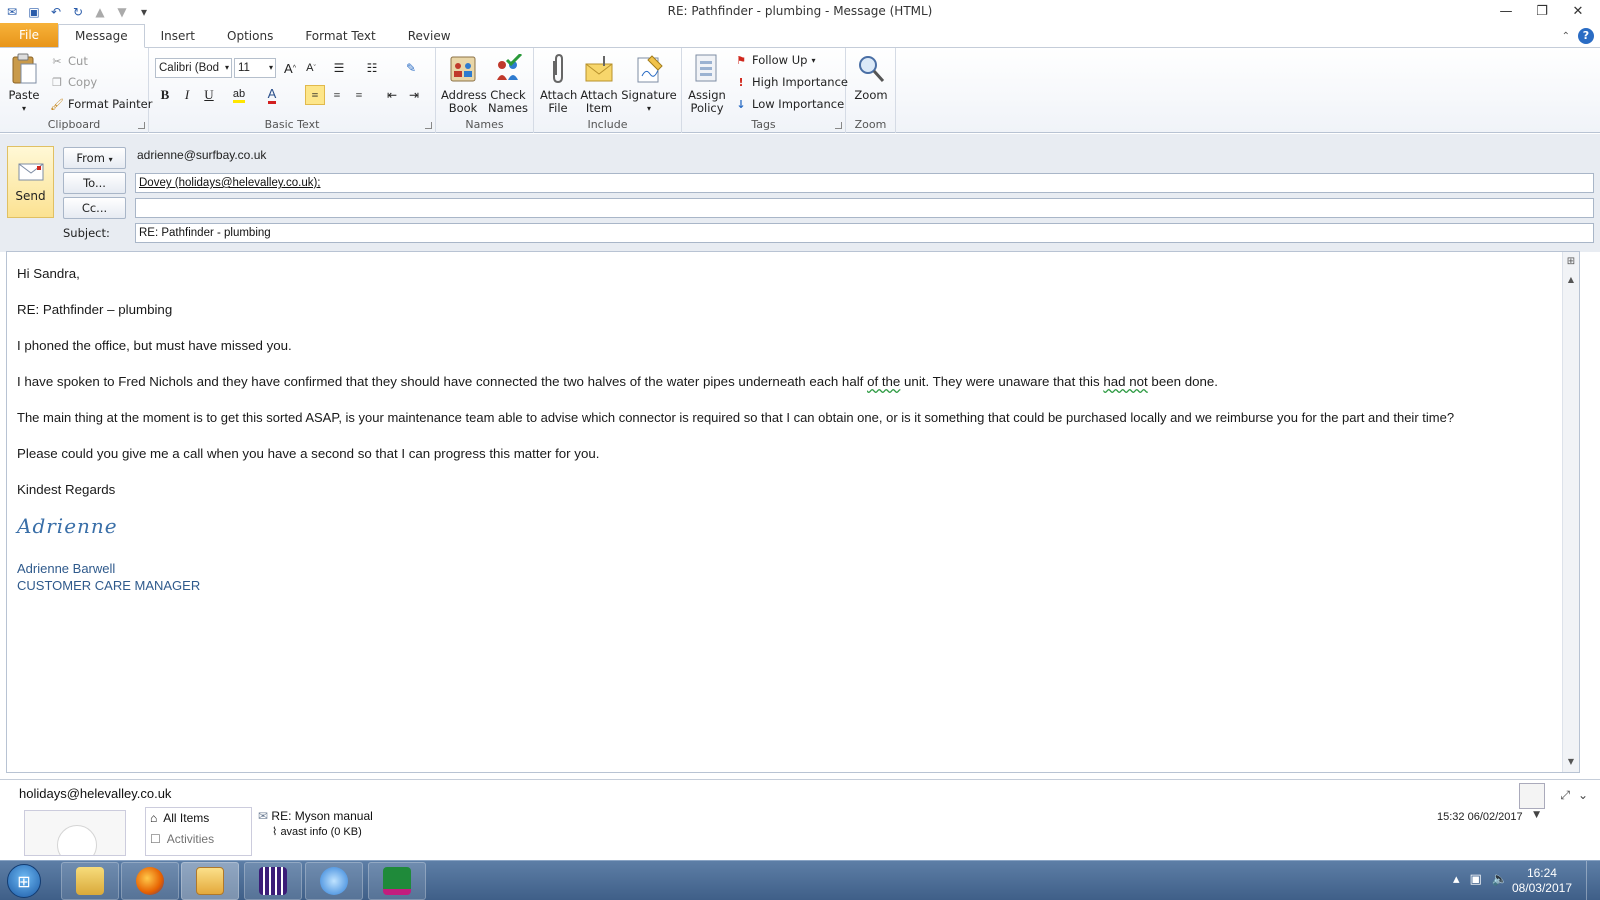 This screenshot has width=1600, height=900. What do you see at coordinates (229, 183) in the screenshot?
I see `to-recipient: Dovey (holidays@helevalley.co.uk);` at bounding box center [229, 183].